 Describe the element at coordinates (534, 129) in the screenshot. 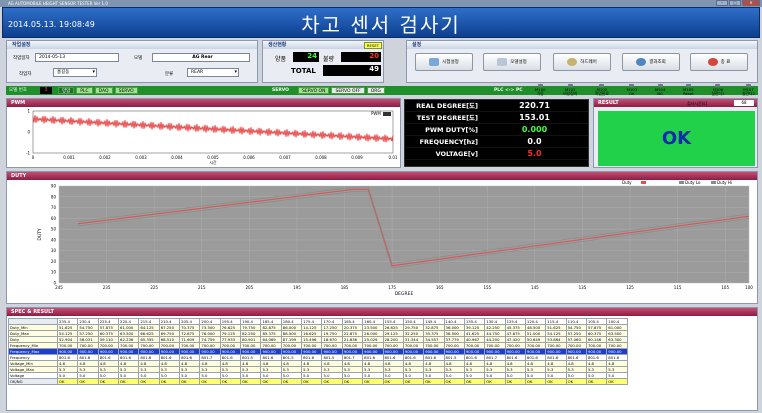

I see `measurement-value: 0.000` at that location.